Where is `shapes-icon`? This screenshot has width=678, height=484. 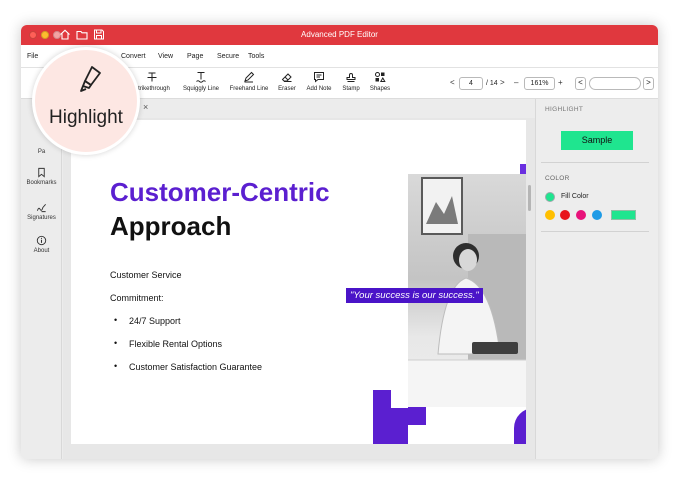 shapes-icon is located at coordinates (380, 77).